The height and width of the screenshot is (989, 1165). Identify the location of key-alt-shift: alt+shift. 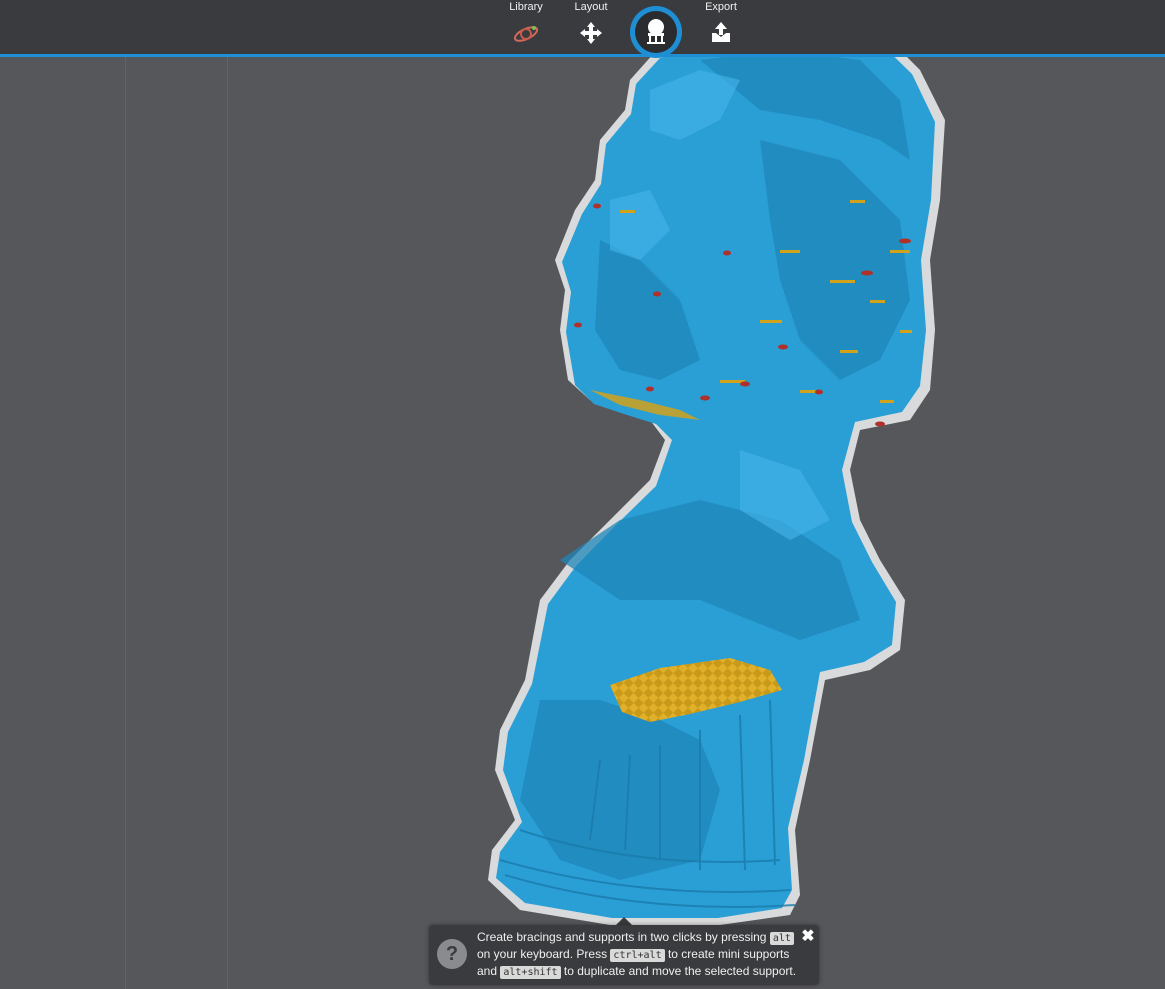
(530, 972).